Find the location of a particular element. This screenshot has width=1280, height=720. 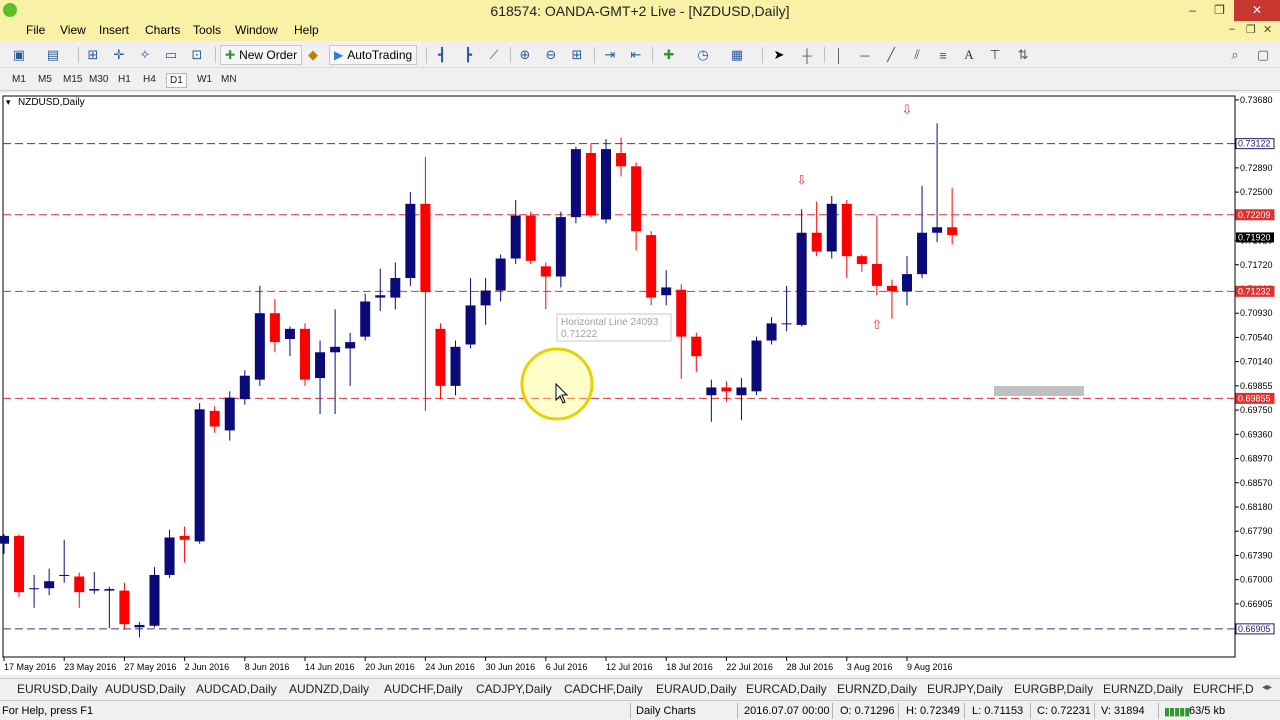

zoom-in-icon: ⊕ is located at coordinates (525, 55).